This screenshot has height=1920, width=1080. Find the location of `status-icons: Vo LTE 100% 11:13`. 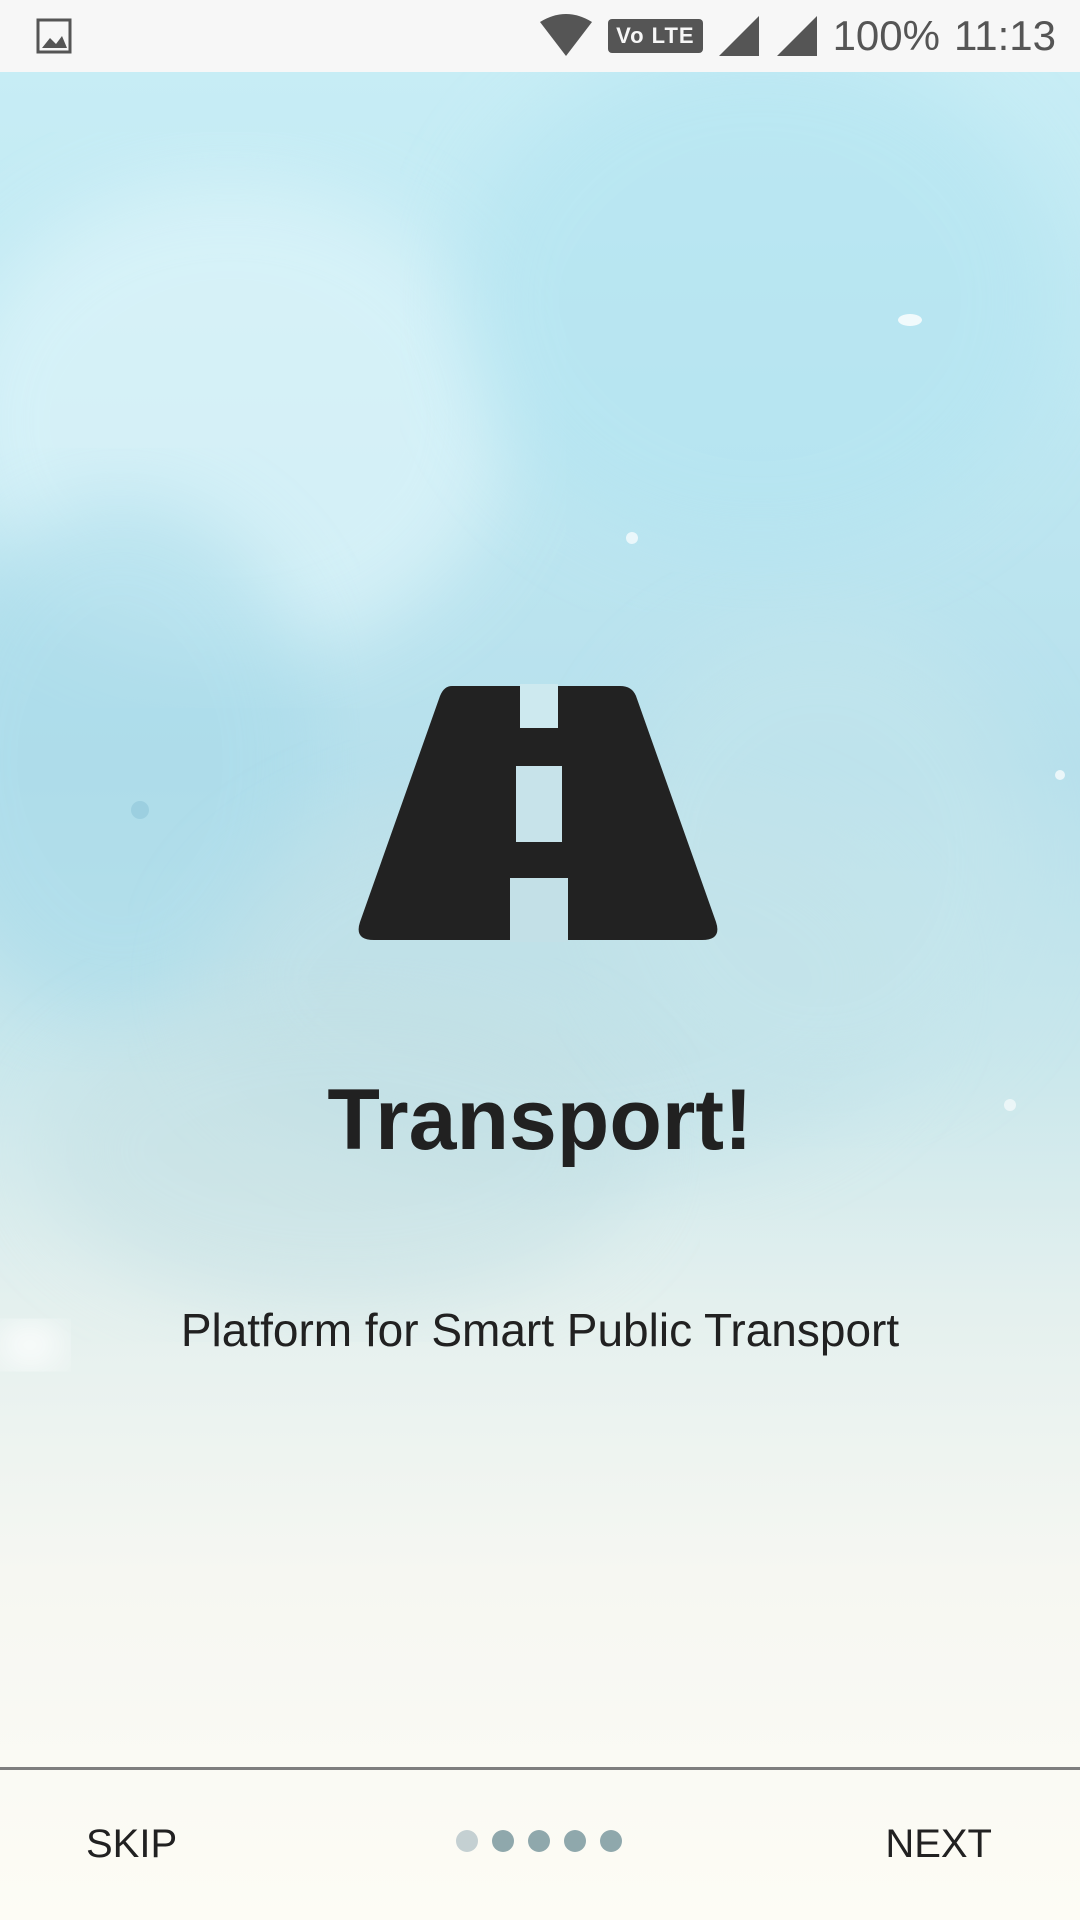

status-icons: Vo LTE 100% 11:13 is located at coordinates (797, 36).